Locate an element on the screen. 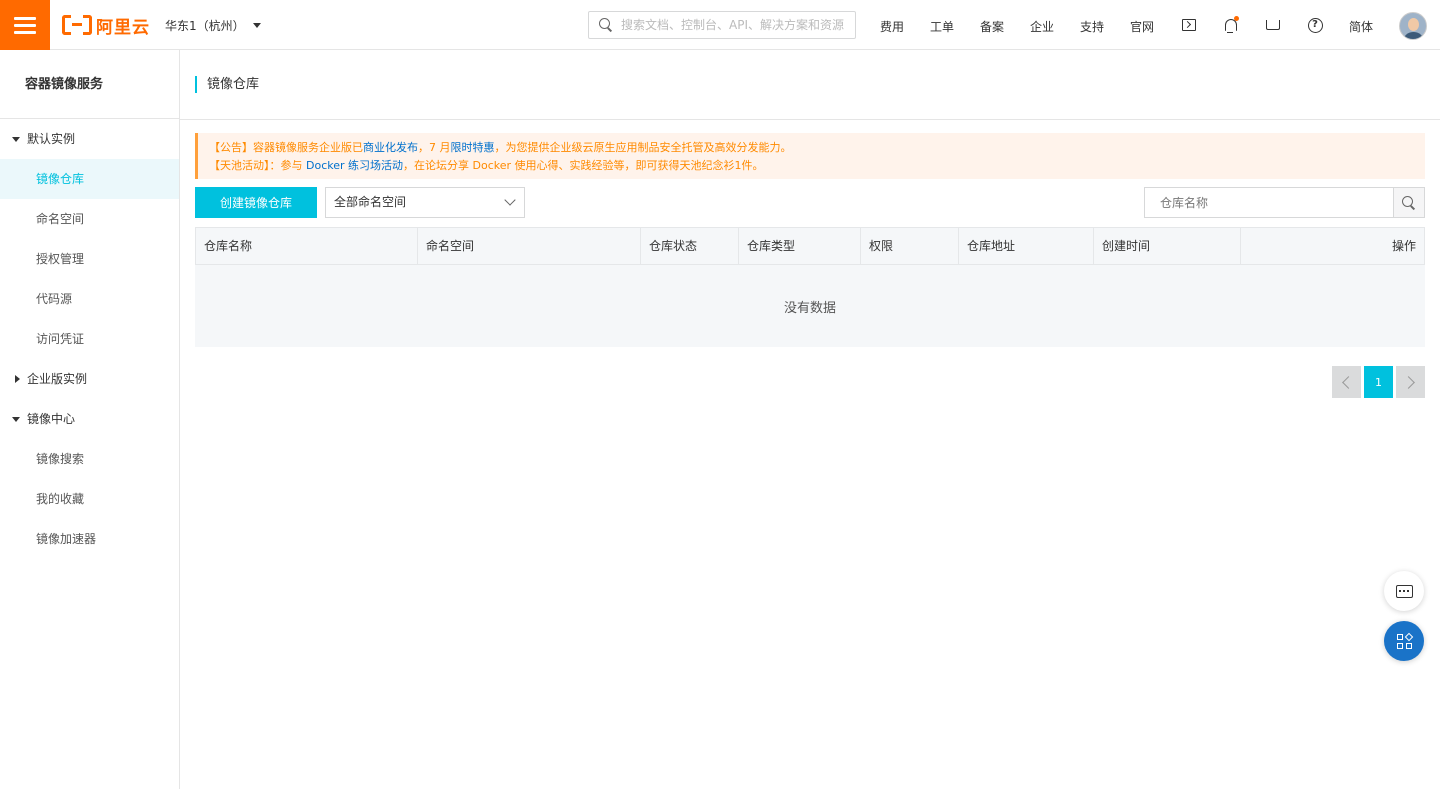 The width and height of the screenshot is (1440, 789). nav-fees: 费用 is located at coordinates (905, 26).